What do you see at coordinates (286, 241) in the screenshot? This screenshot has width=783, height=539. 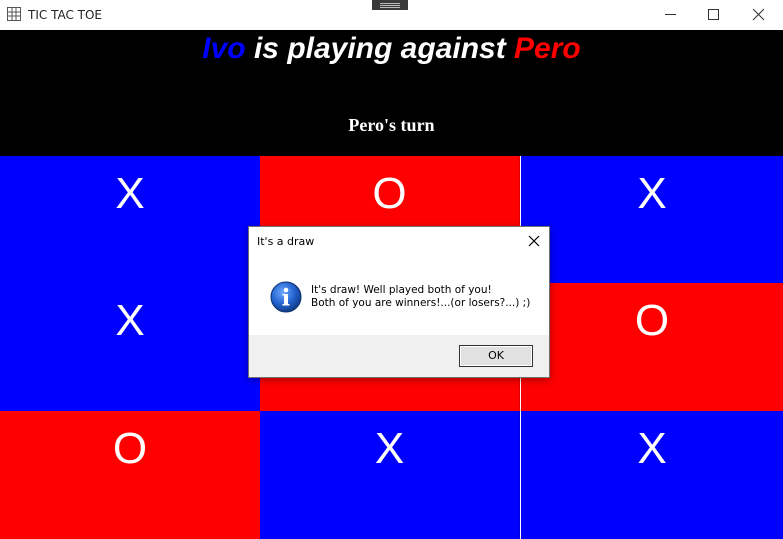 I see `dialog-title: It's a draw` at bounding box center [286, 241].